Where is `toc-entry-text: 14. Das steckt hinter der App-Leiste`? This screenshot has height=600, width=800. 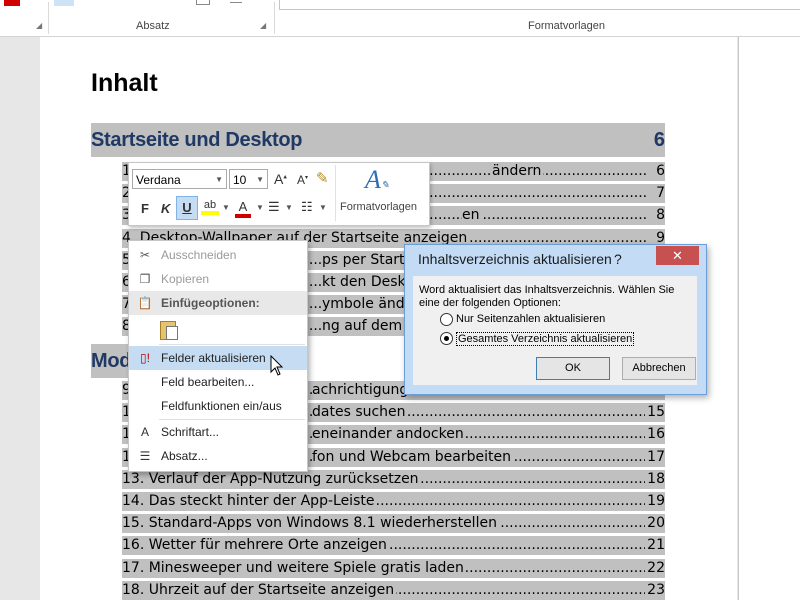 toc-entry-text: 14. Das steckt hinter der App-Leiste is located at coordinates (249, 501).